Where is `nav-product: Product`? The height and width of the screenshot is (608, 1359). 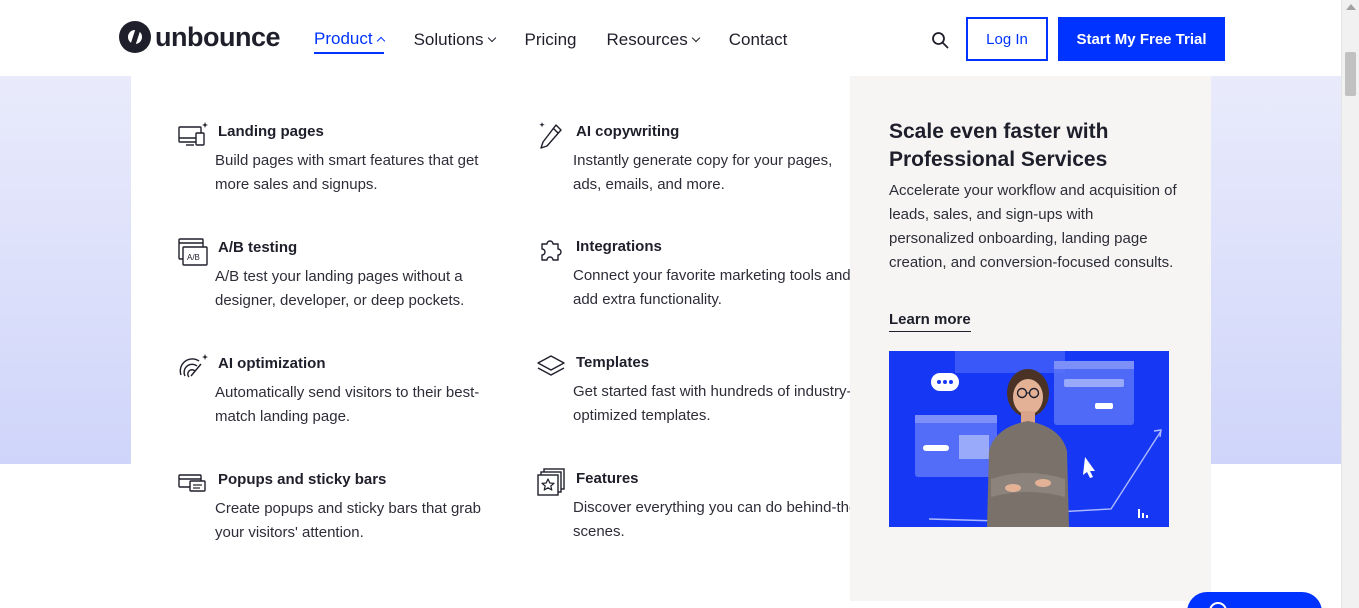 nav-product: Product is located at coordinates (349, 40).